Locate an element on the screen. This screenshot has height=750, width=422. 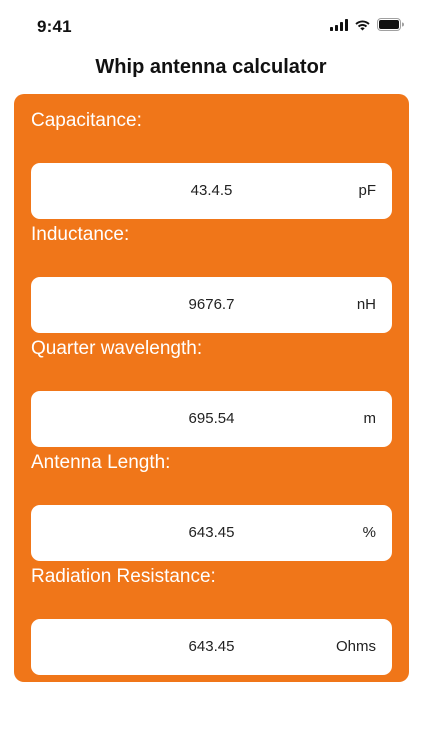
quarter-wavelength-field: 695.54 m is located at coordinates (211, 419).